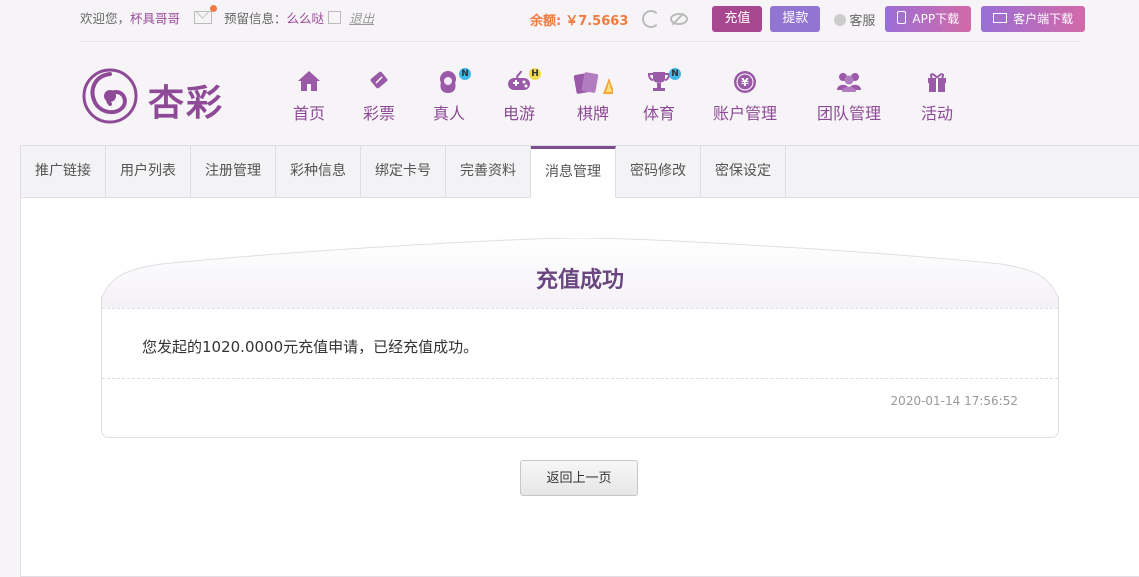  What do you see at coordinates (309, 113) in the screenshot?
I see `nav-label: 首页` at bounding box center [309, 113].